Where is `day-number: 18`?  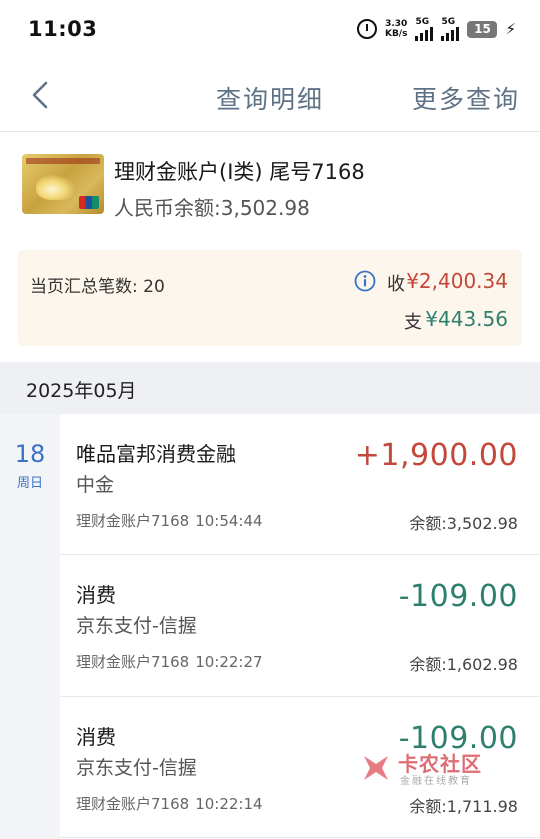 day-number: 18 is located at coordinates (30, 454).